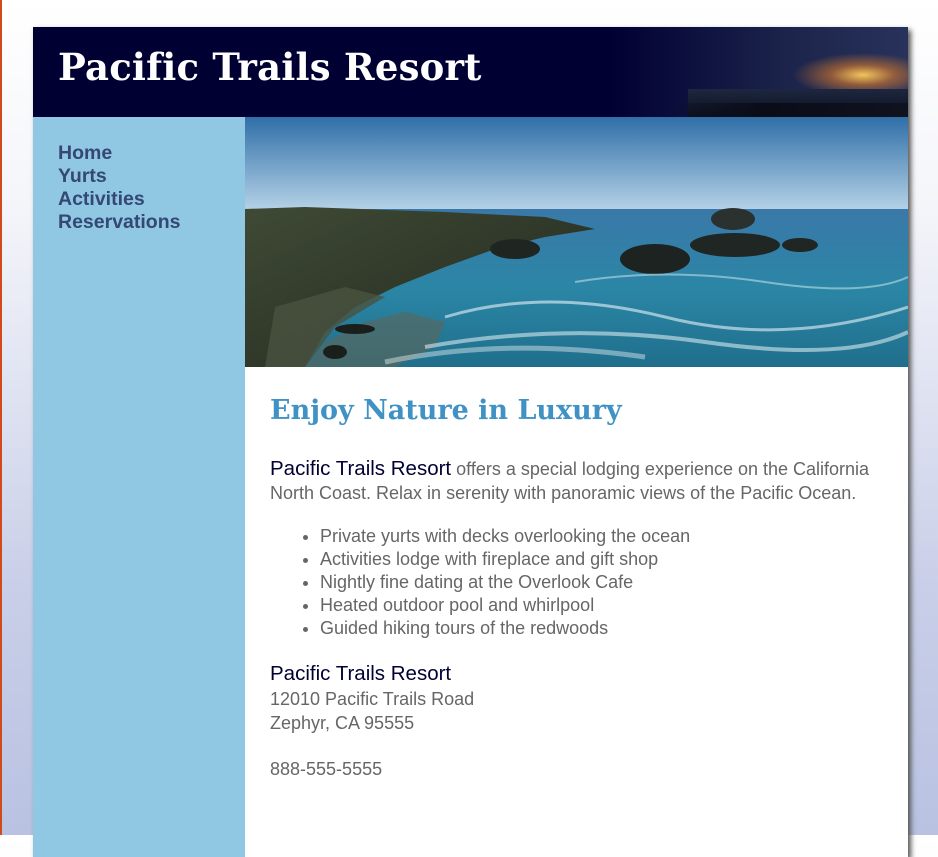  I want to click on contact-phone: 888-555-5555, so click(326, 769).